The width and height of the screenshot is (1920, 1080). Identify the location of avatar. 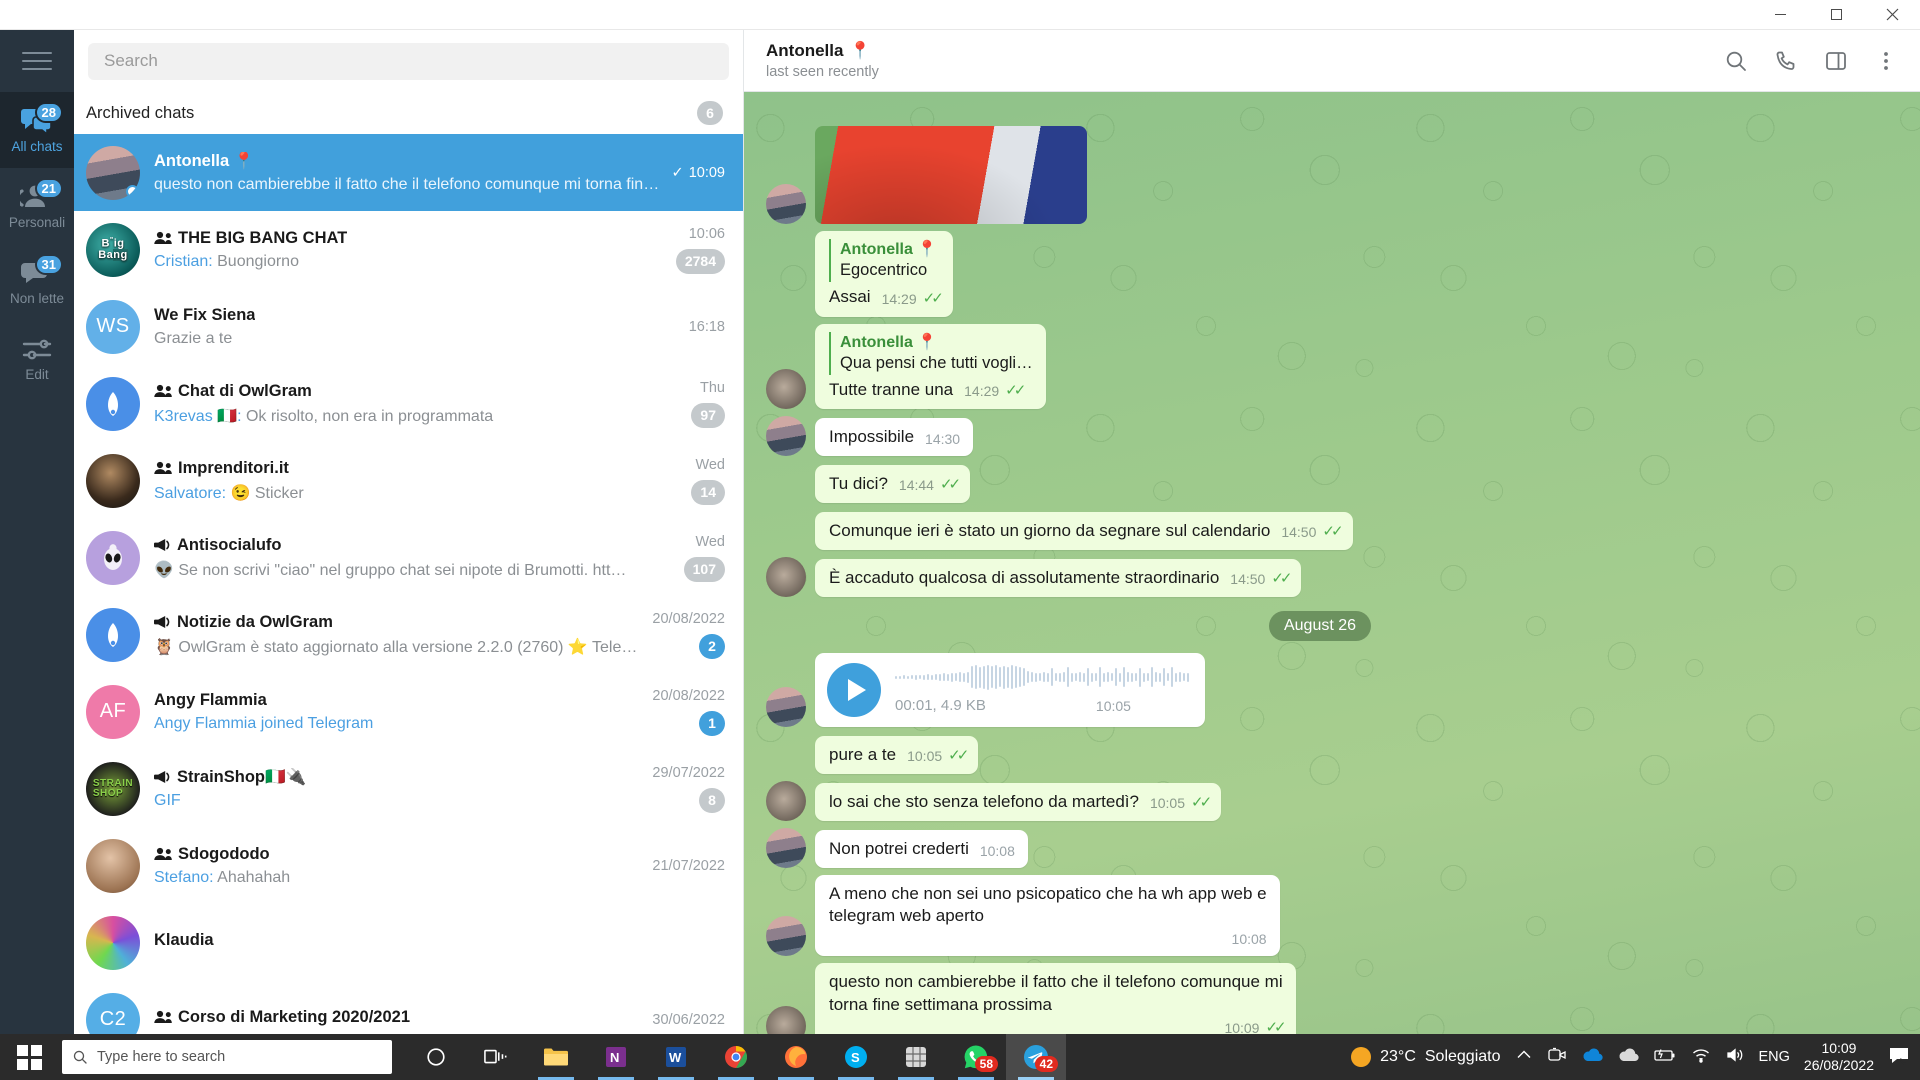
(113, 942).